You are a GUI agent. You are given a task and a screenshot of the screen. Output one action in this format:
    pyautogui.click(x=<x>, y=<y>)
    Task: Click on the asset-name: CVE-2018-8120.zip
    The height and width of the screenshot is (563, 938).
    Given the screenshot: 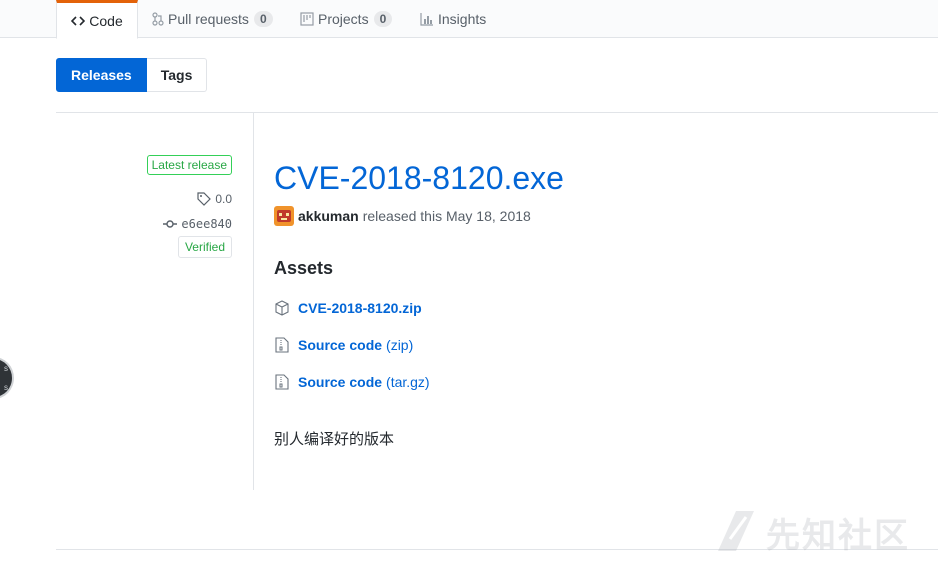 What is the action you would take?
    pyautogui.click(x=360, y=308)
    